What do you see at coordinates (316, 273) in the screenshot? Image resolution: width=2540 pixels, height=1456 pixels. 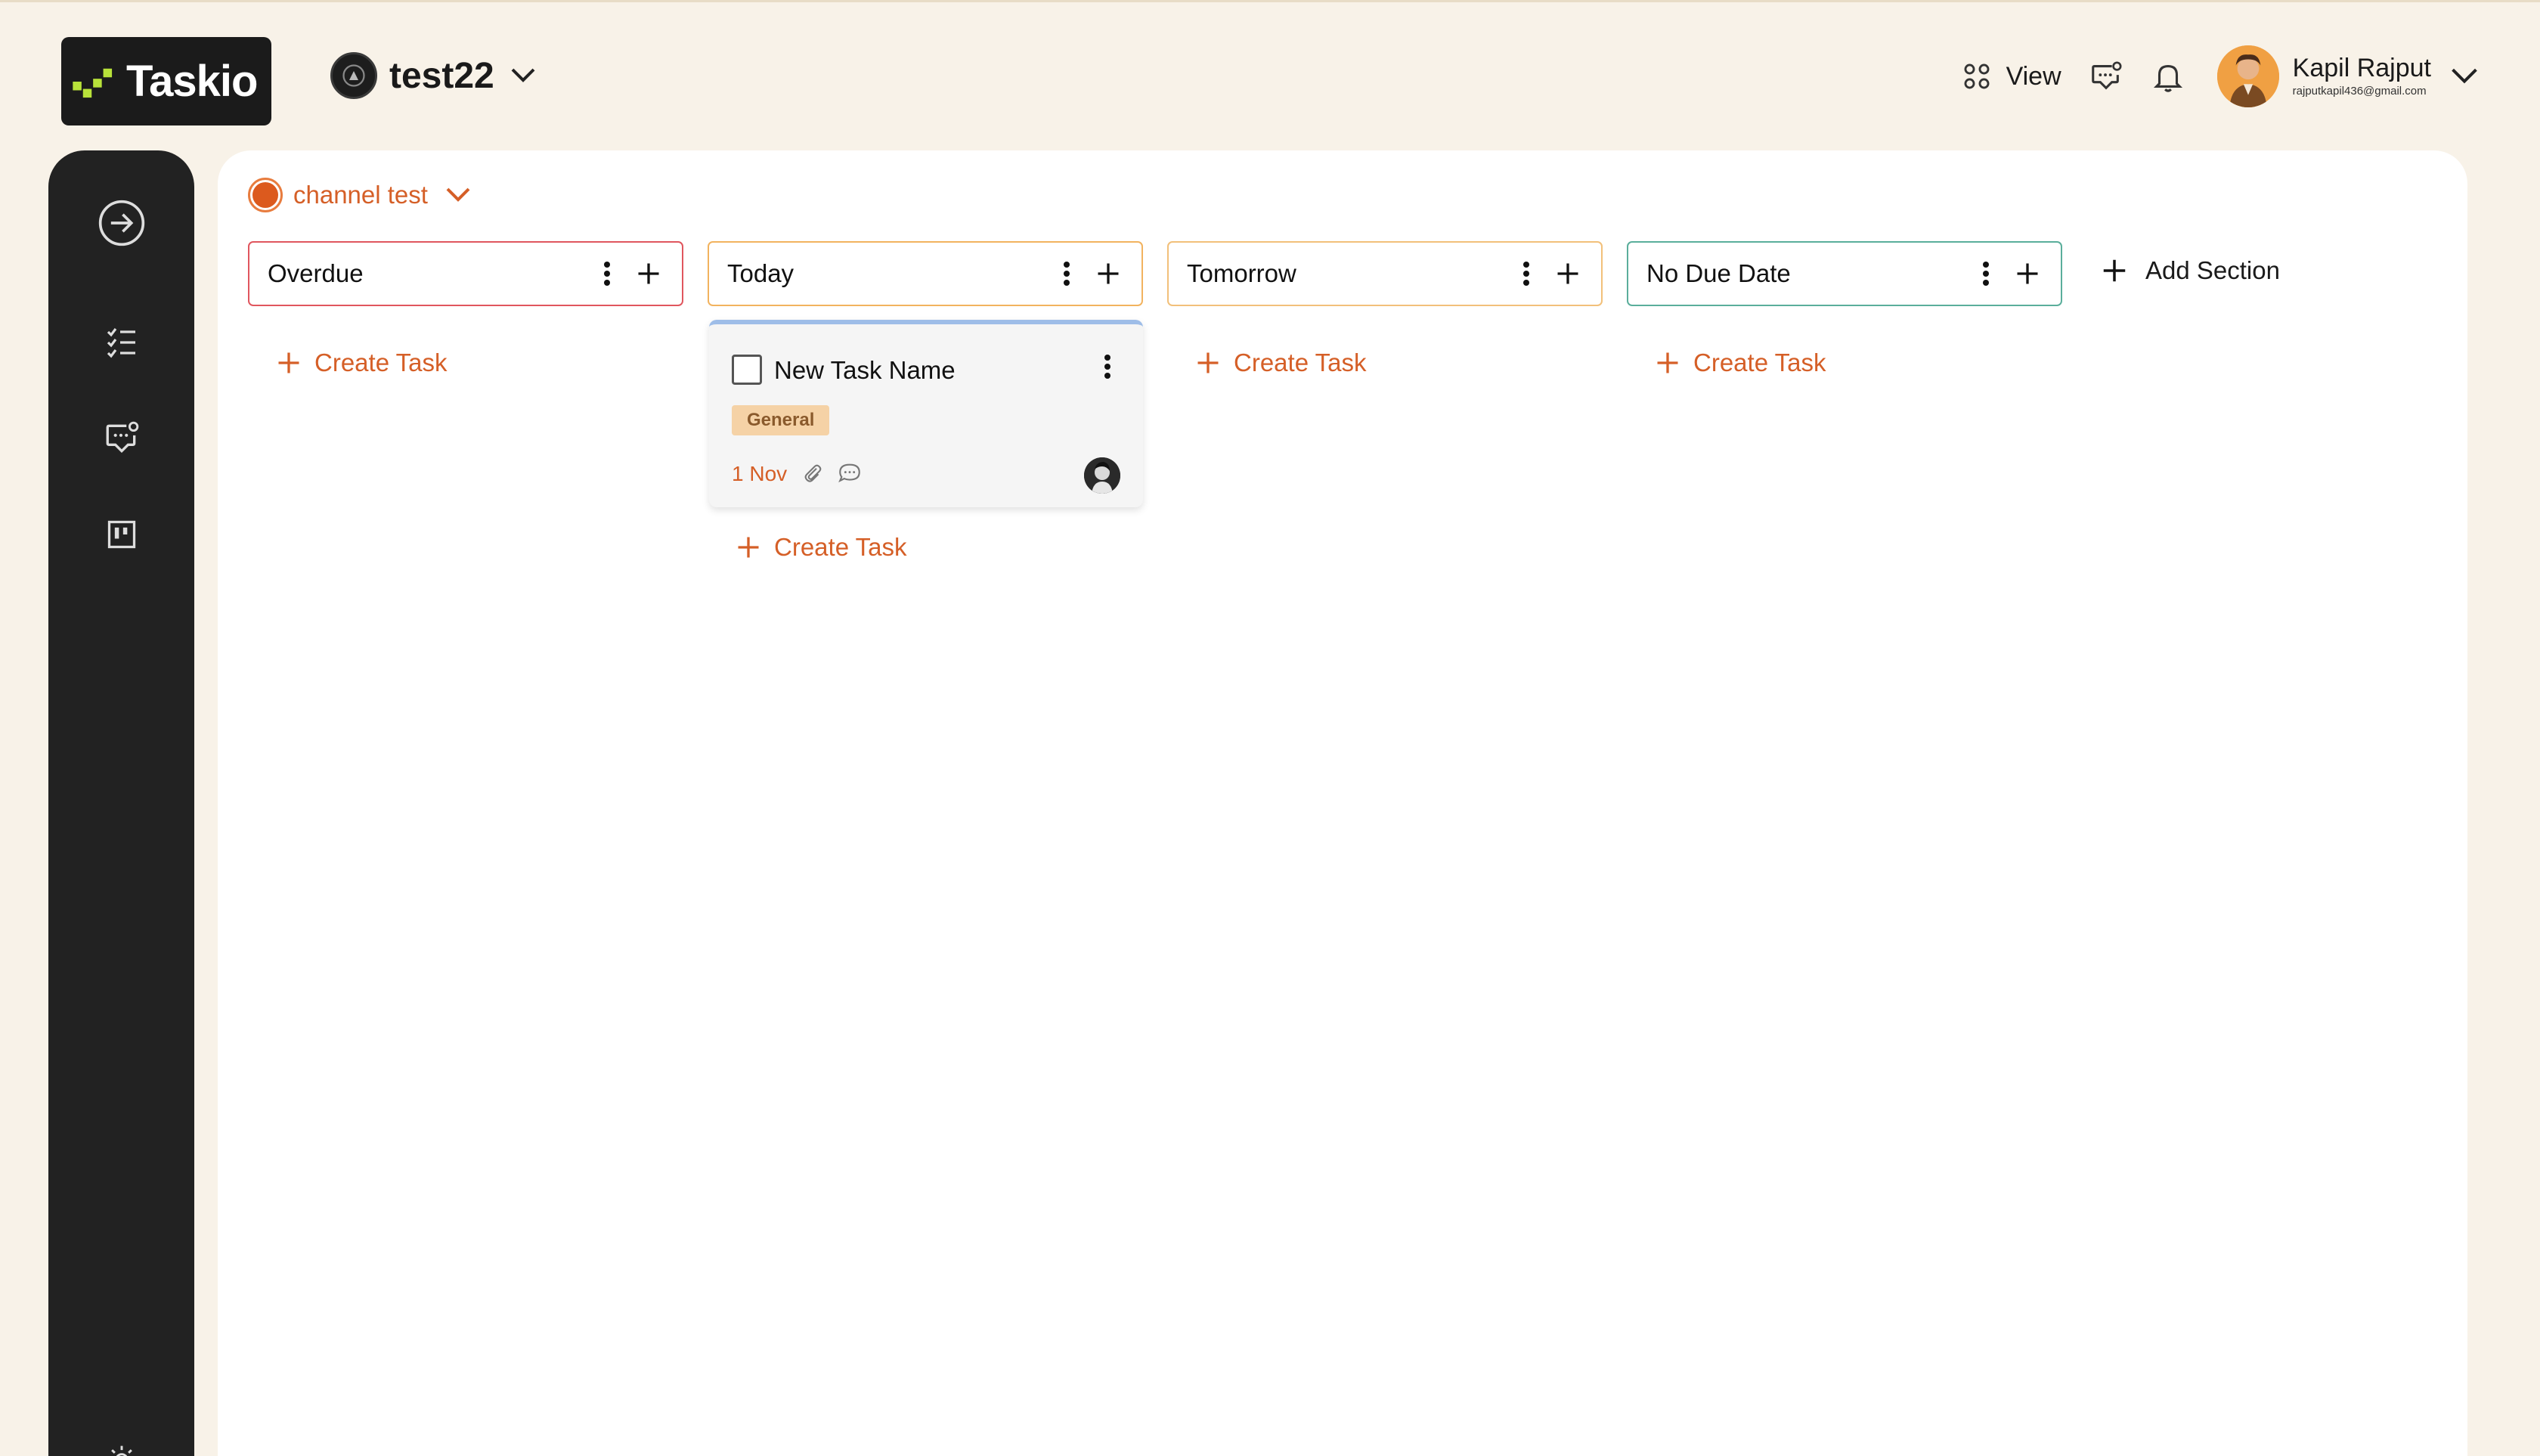 I see `section-title: Overdue` at bounding box center [316, 273].